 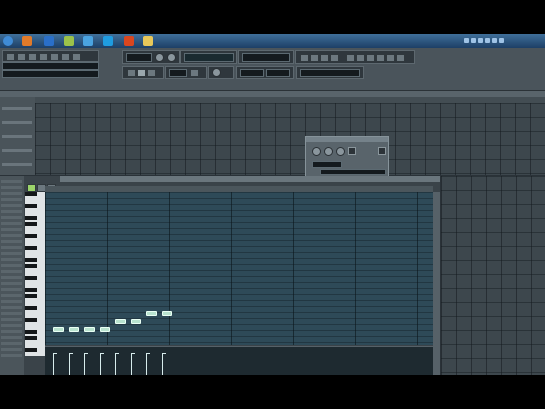 I want to click on media-icon, so click(x=69, y=41).